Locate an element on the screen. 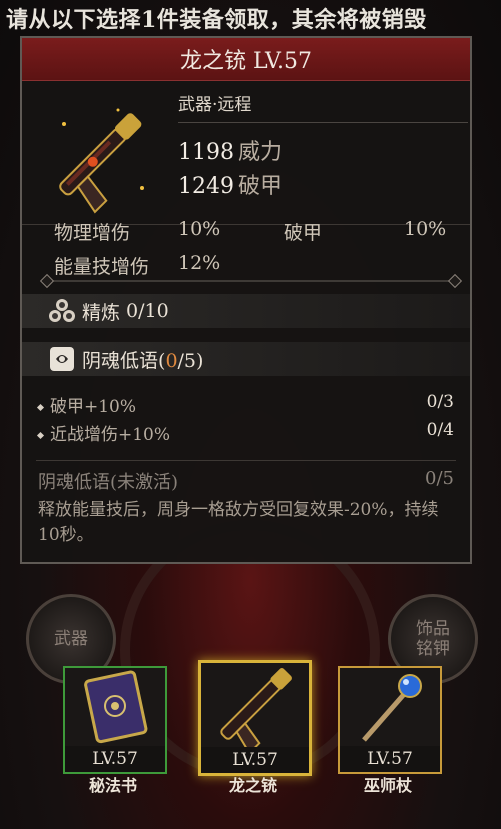 Image resolution: width=501 pixels, height=829 pixels. set-attribute-1: 破甲+10% is located at coordinates (86, 404).